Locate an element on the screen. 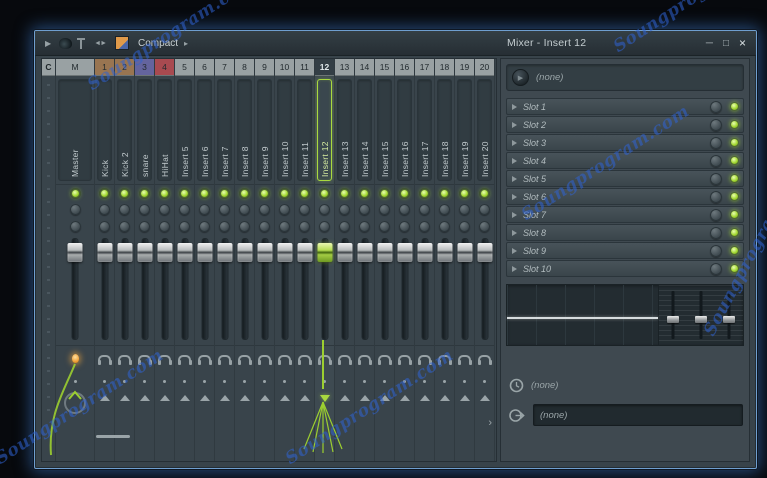 The height and width of the screenshot is (478, 767). channel-number: 15 is located at coordinates (384, 67).